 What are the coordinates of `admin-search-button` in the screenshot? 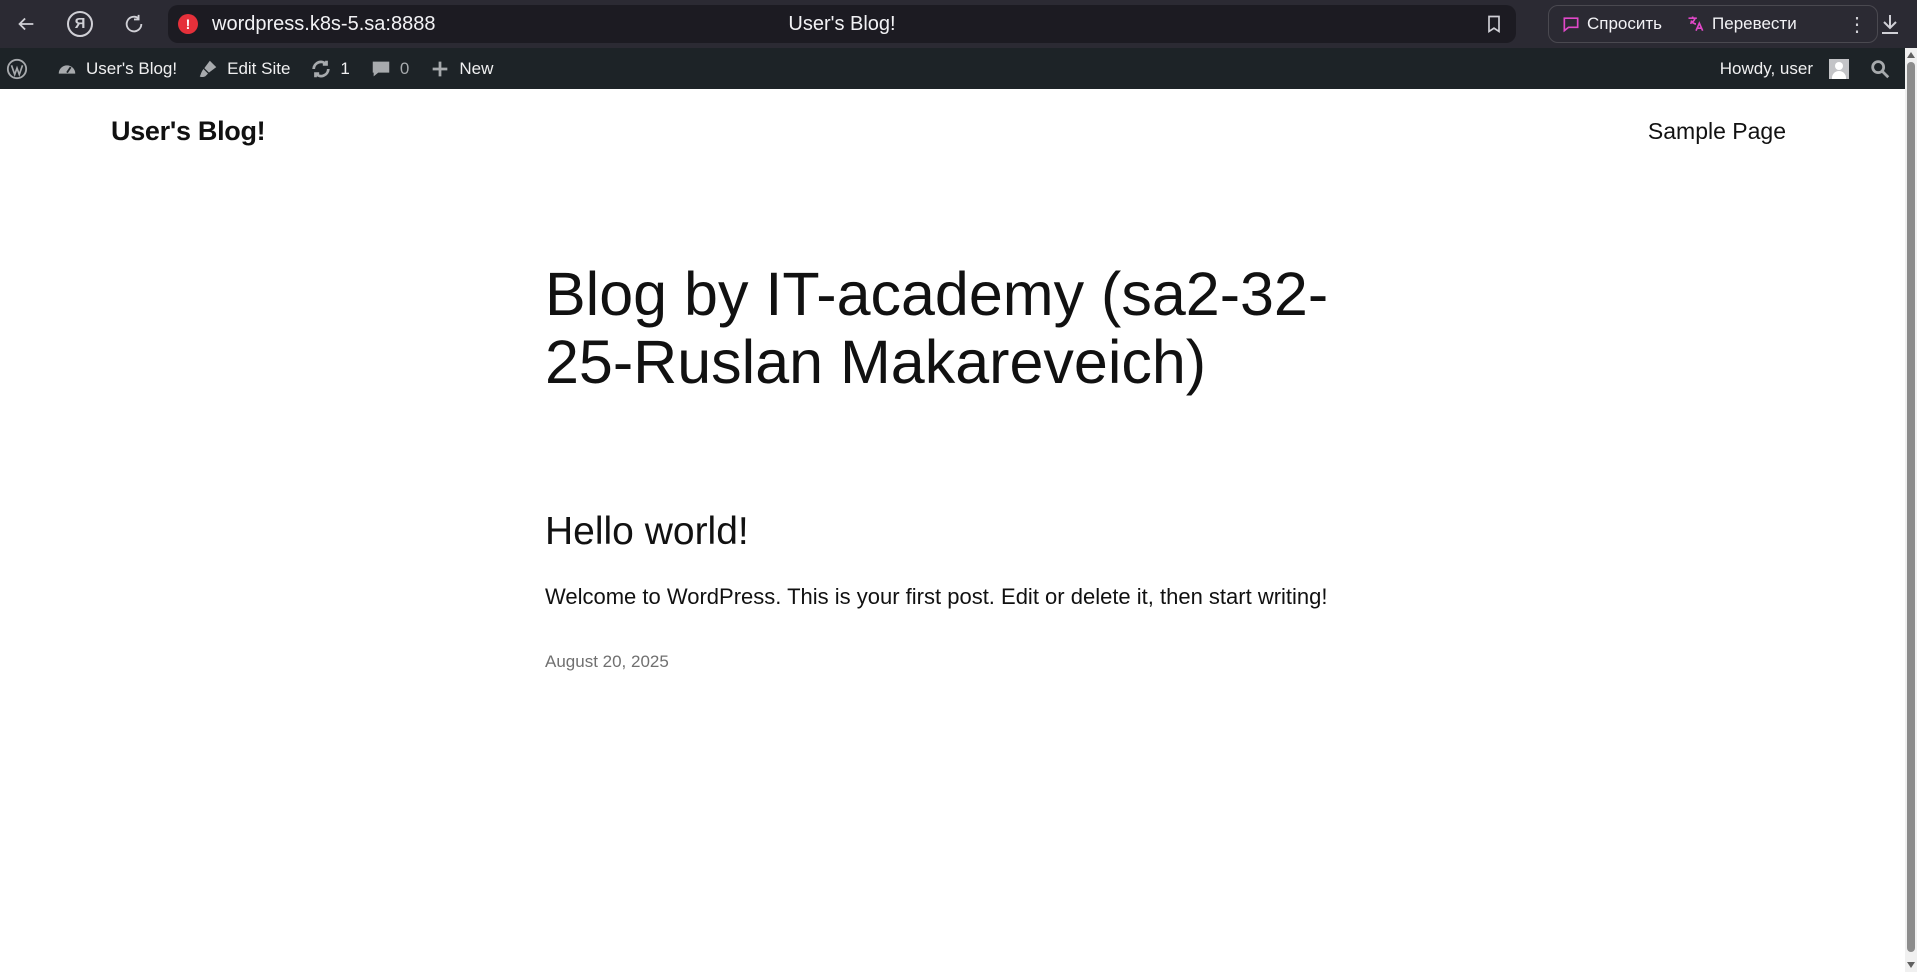 It's located at (1882, 68).